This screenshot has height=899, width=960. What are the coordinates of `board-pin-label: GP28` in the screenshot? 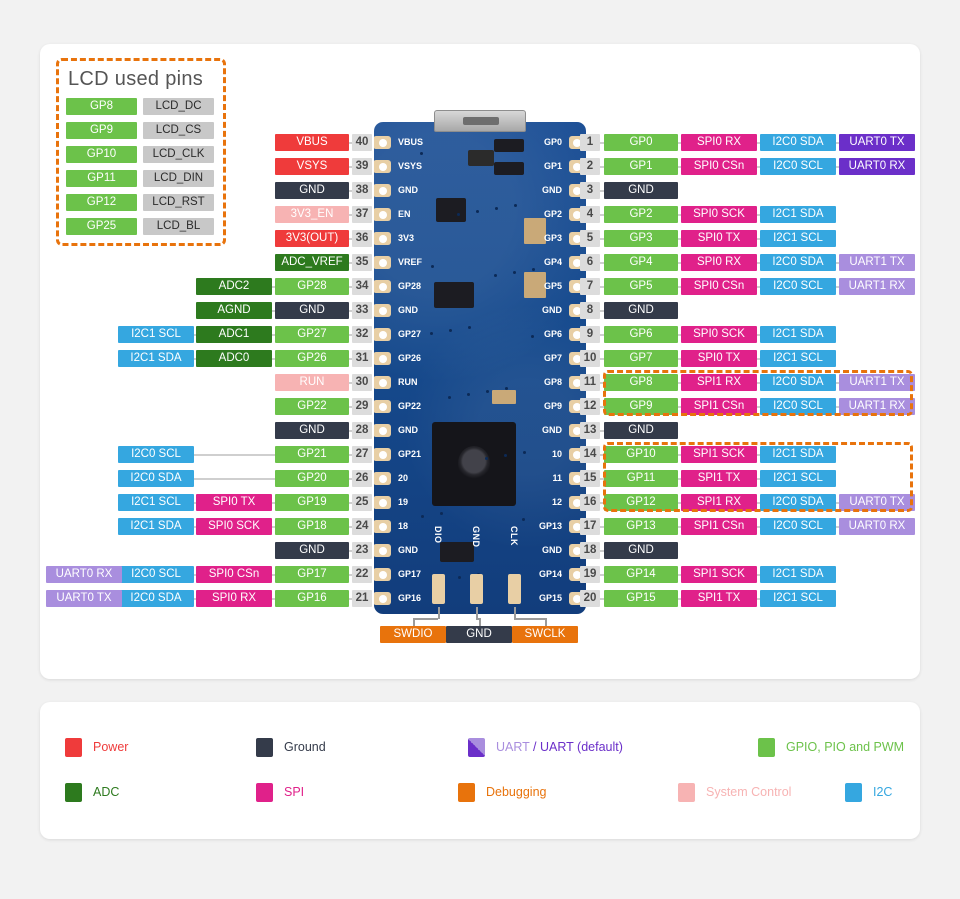 It's located at (410, 286).